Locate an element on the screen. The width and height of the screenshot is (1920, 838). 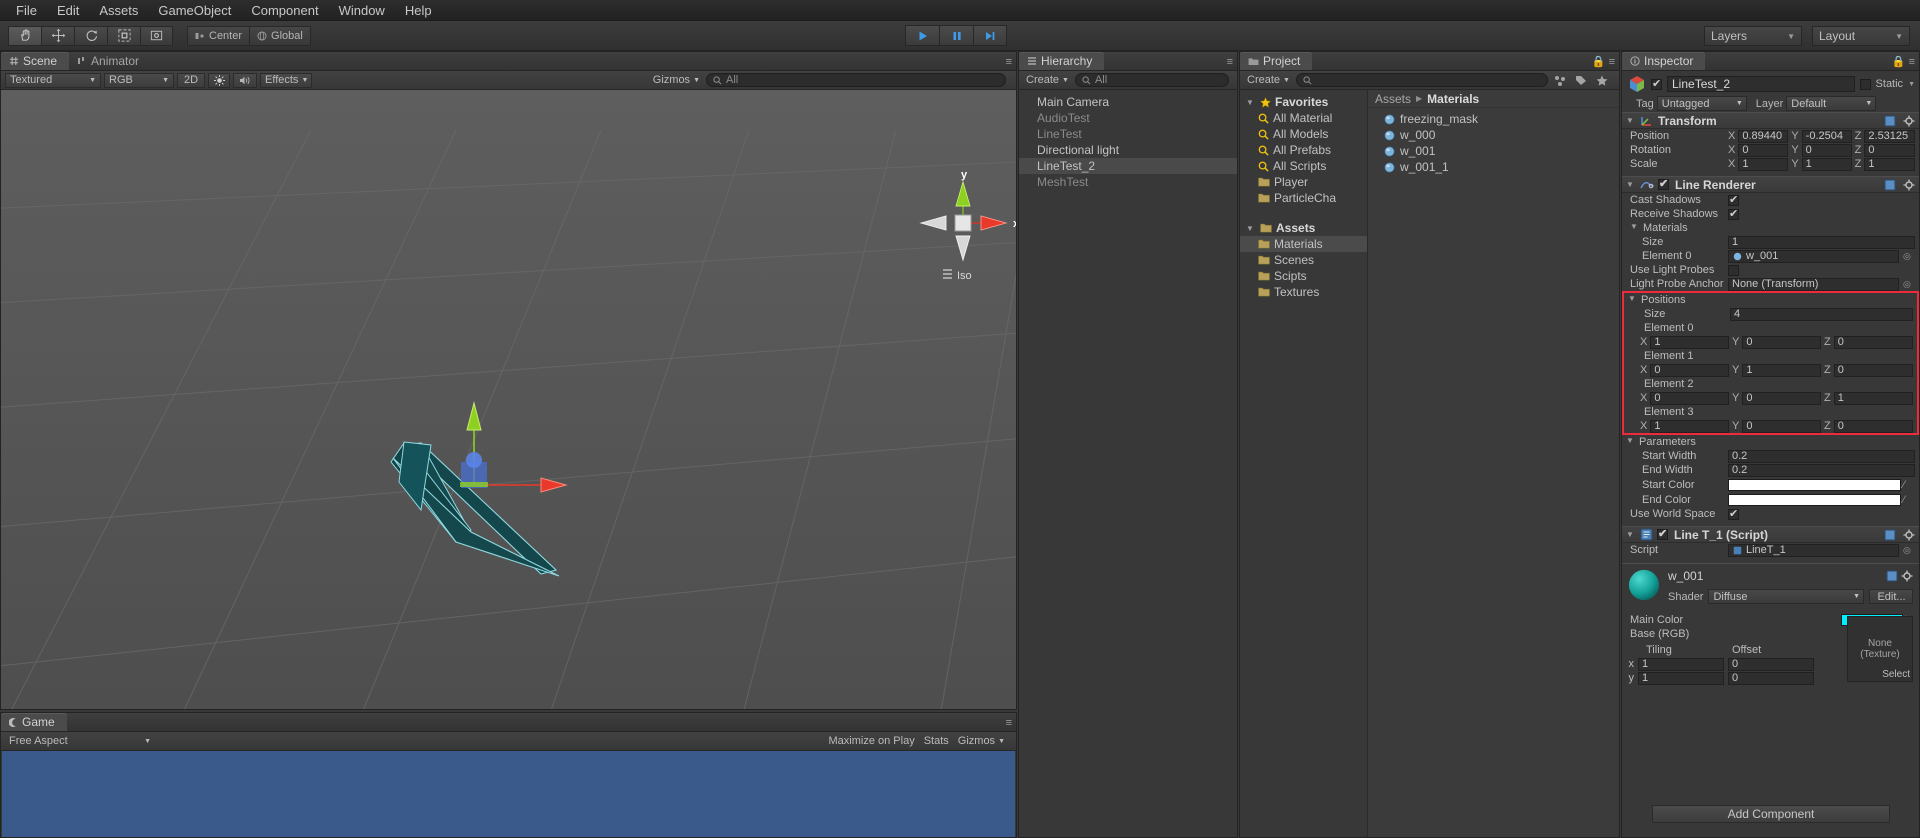
scale-tool-button is located at coordinates (123, 35).